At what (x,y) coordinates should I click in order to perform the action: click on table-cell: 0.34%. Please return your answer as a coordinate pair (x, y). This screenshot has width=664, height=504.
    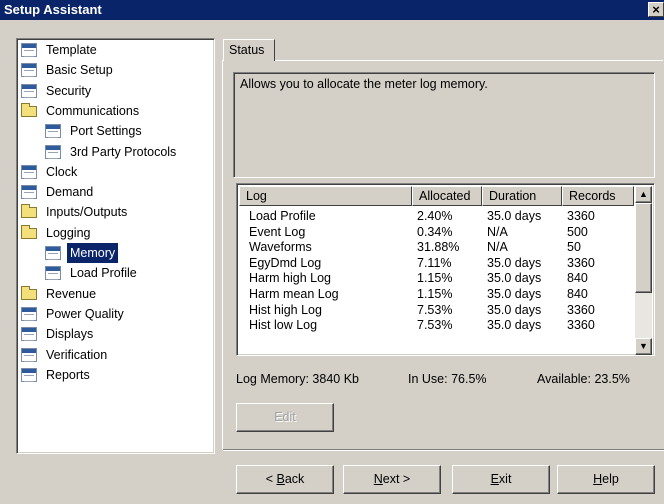
    Looking at the image, I should click on (435, 231).